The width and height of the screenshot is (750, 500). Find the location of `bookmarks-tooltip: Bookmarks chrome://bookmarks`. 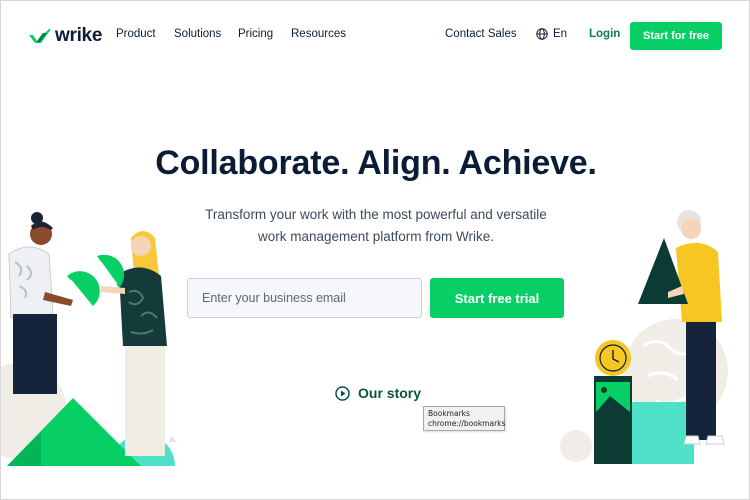

bookmarks-tooltip: Bookmarks chrome://bookmarks is located at coordinates (464, 418).